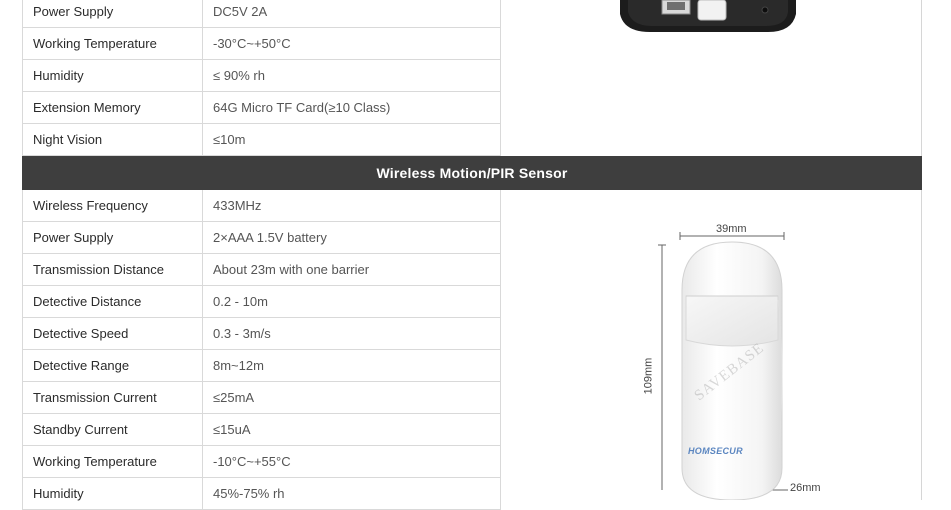 The width and height of the screenshot is (951, 510). What do you see at coordinates (252, 43) in the screenshot?
I see `spec-value: -30°C~+50°C` at bounding box center [252, 43].